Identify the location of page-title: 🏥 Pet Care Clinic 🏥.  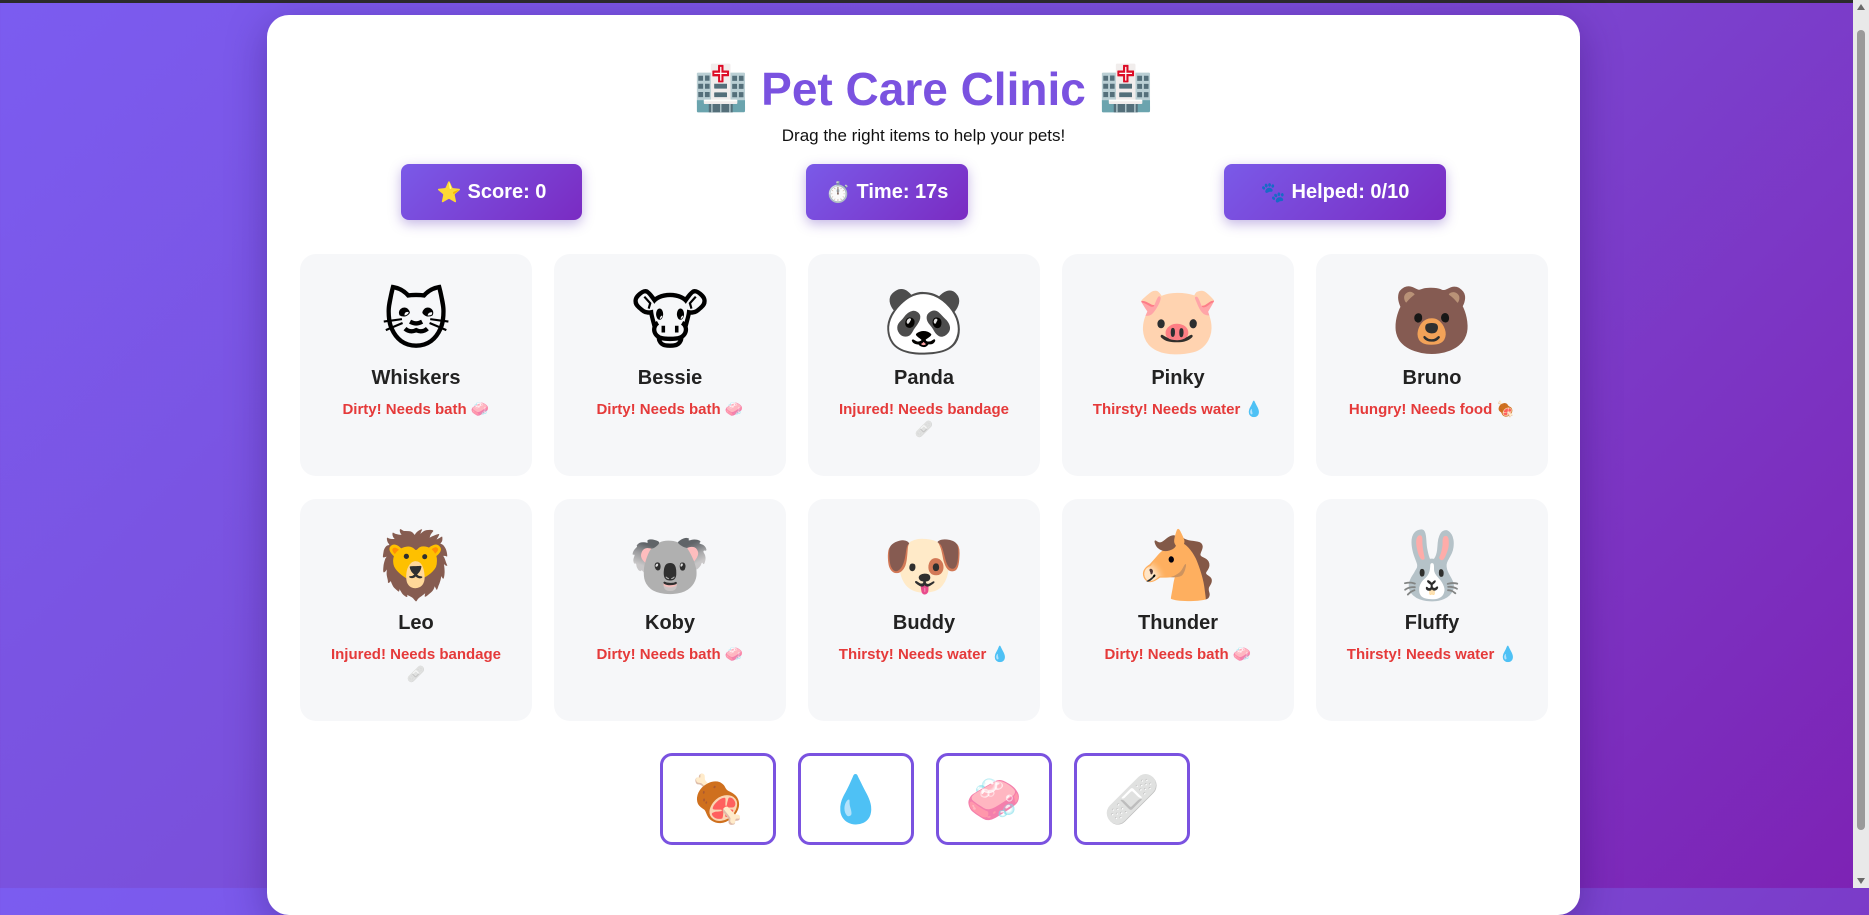
(923, 89).